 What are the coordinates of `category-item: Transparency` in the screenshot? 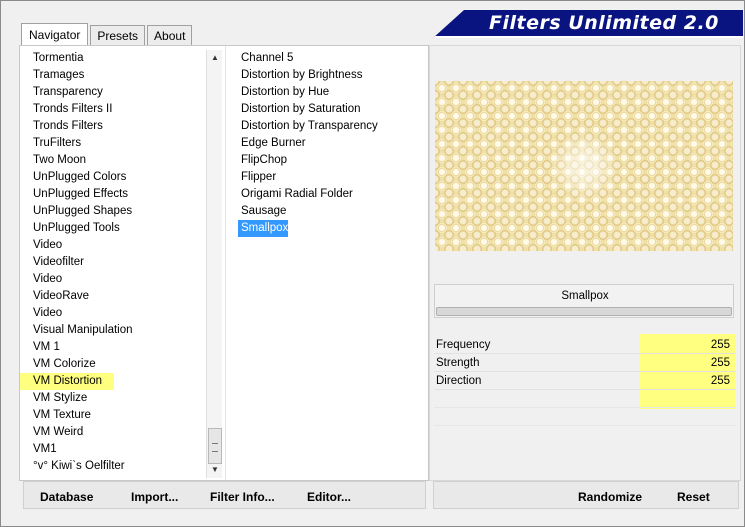 It's located at (113, 92).